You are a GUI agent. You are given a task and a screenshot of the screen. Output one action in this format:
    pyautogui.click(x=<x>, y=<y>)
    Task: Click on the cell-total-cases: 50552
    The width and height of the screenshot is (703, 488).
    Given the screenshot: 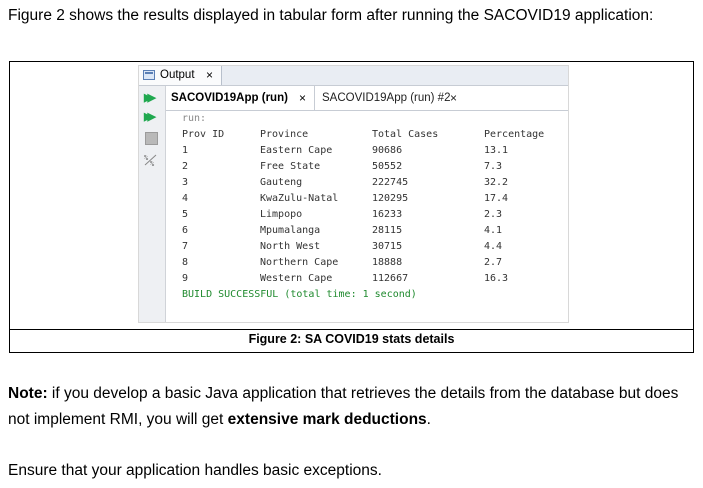 What is the action you would take?
    pyautogui.click(x=387, y=166)
    